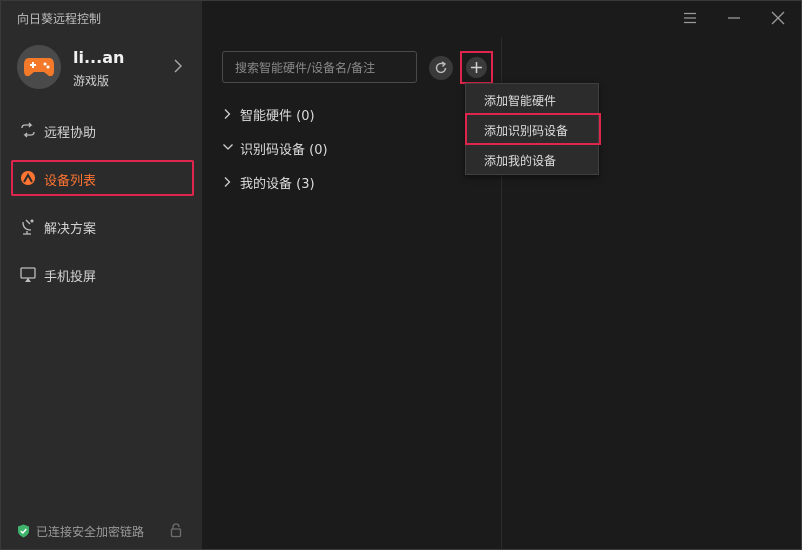  I want to click on chevron-down-icon, so click(228, 147).